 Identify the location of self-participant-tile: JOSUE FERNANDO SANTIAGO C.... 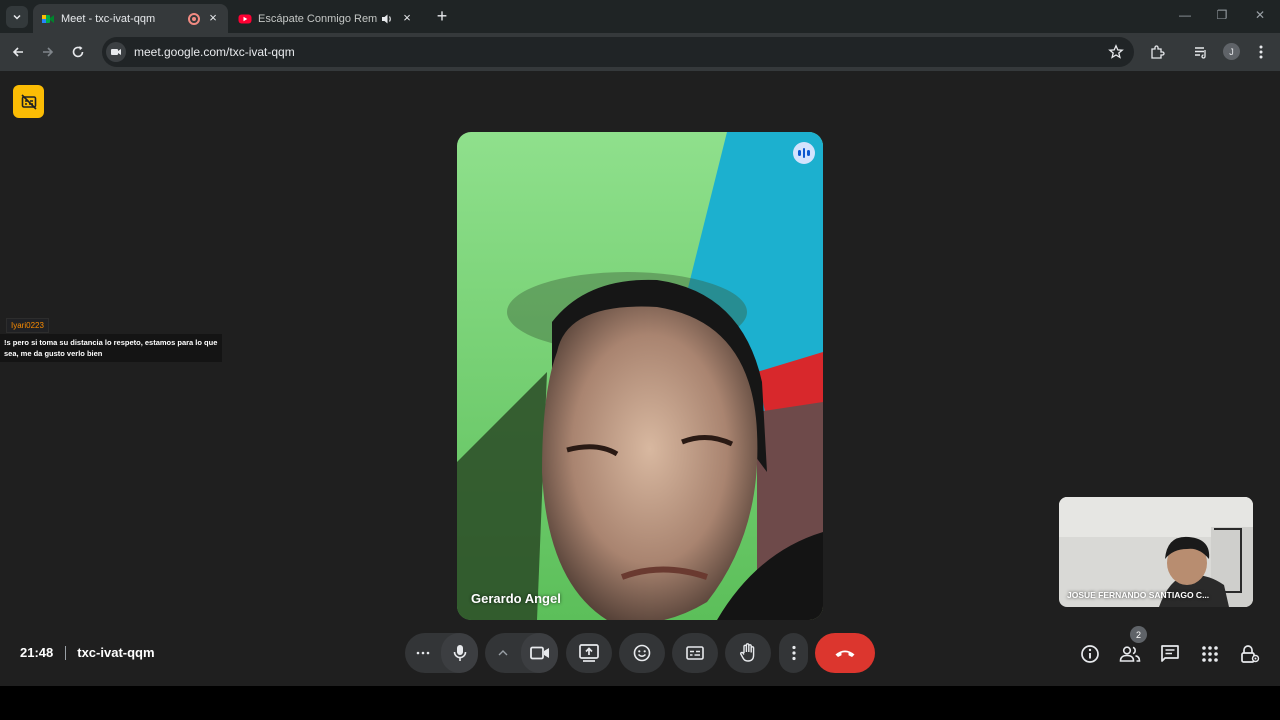
(1156, 552).